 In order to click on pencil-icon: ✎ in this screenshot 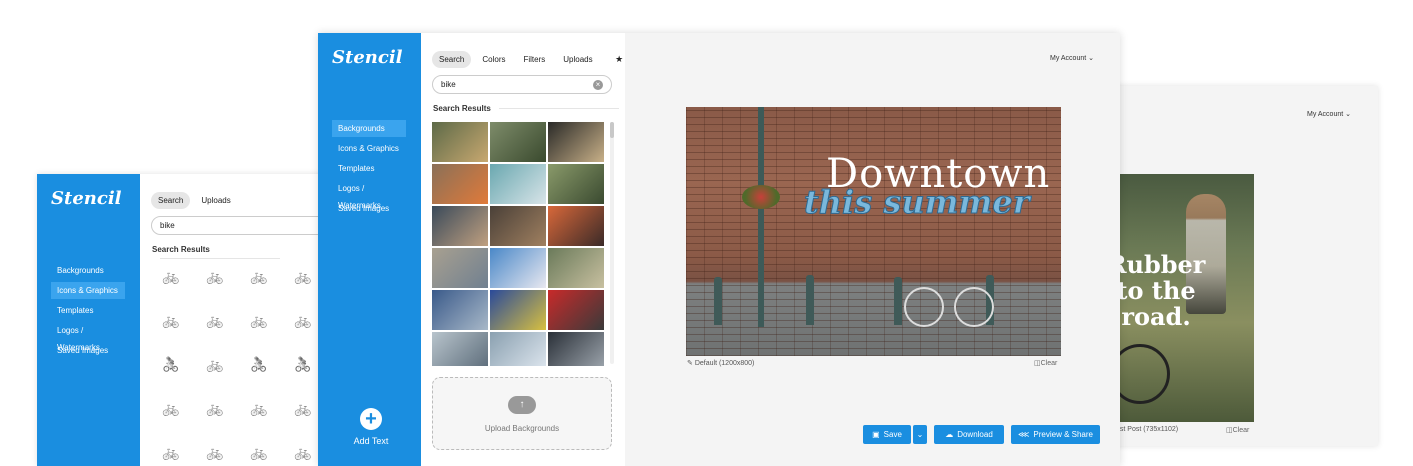, I will do `click(690, 363)`.